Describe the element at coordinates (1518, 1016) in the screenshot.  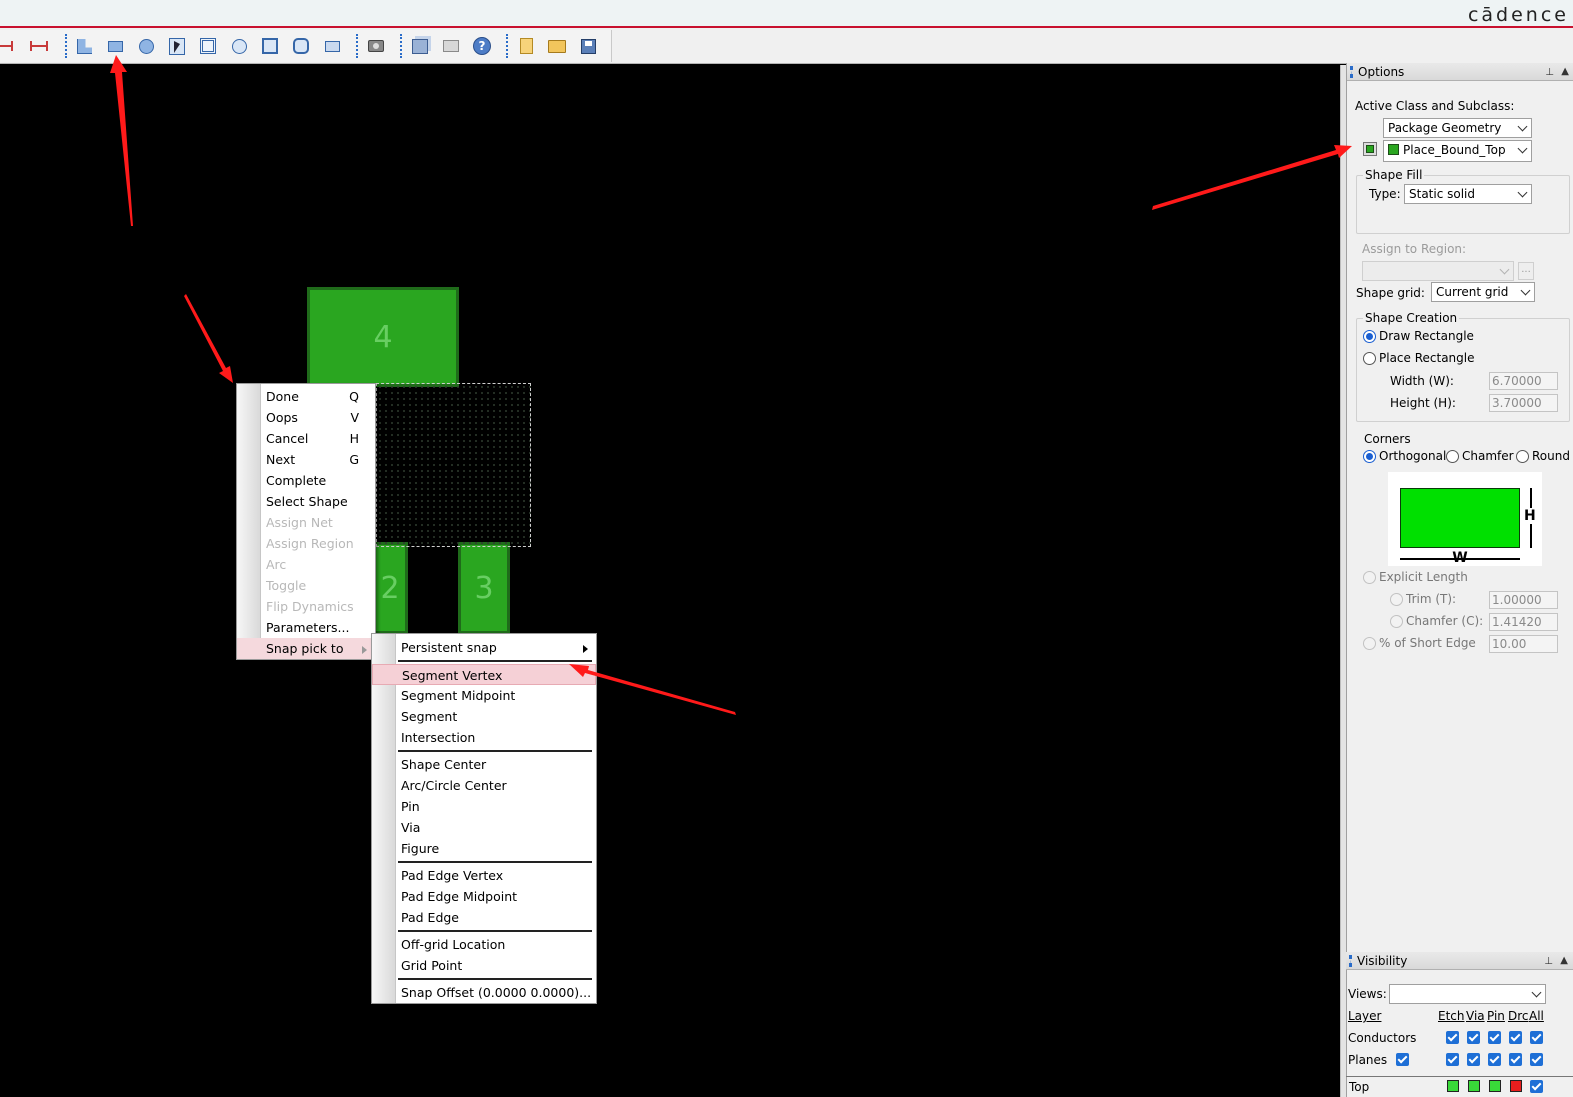
I see `drc-header: Drc` at that location.